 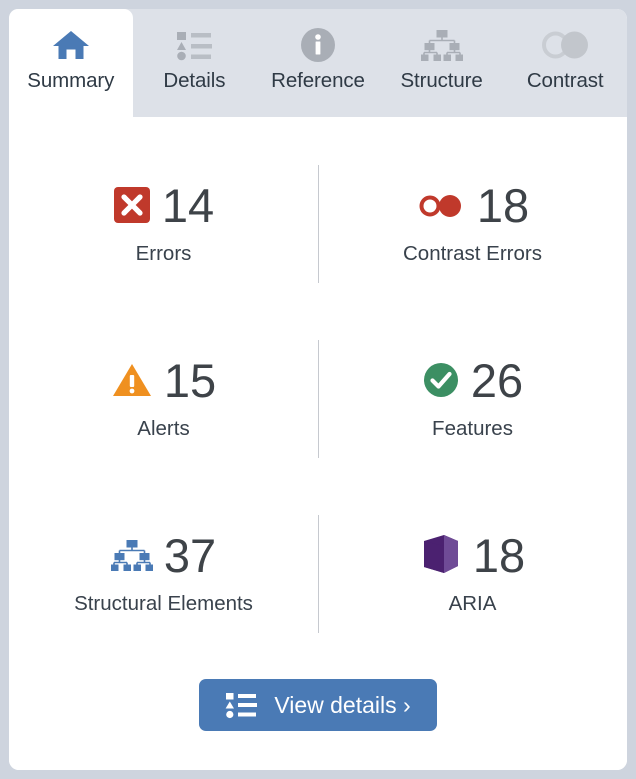 I want to click on stat-aria-label: ARIA, so click(x=472, y=603).